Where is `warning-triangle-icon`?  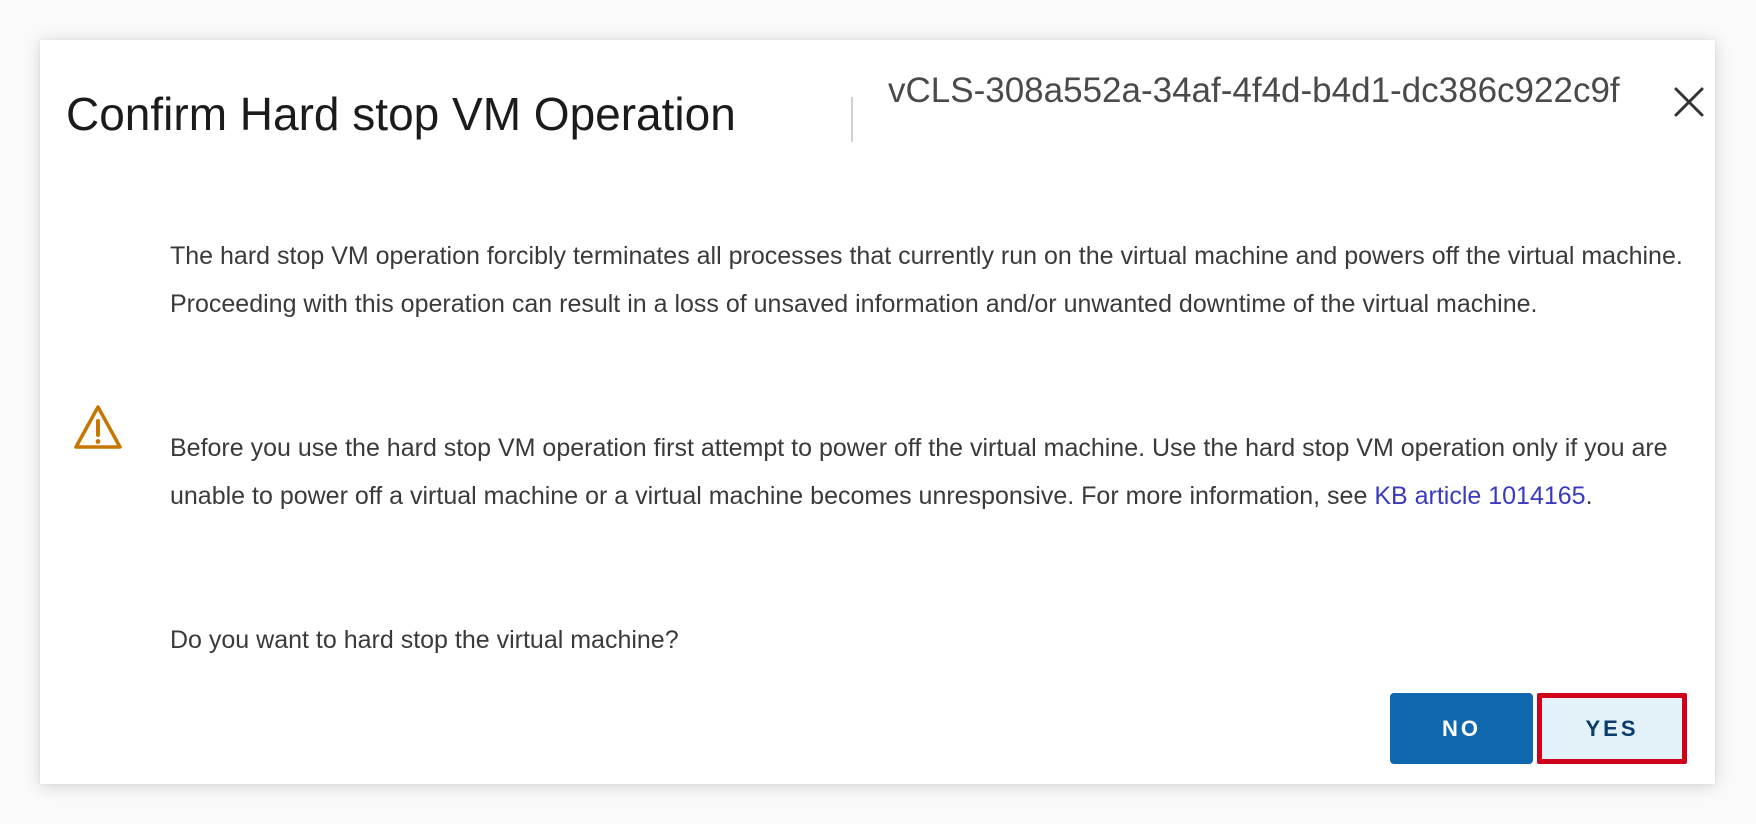 warning-triangle-icon is located at coordinates (98, 427).